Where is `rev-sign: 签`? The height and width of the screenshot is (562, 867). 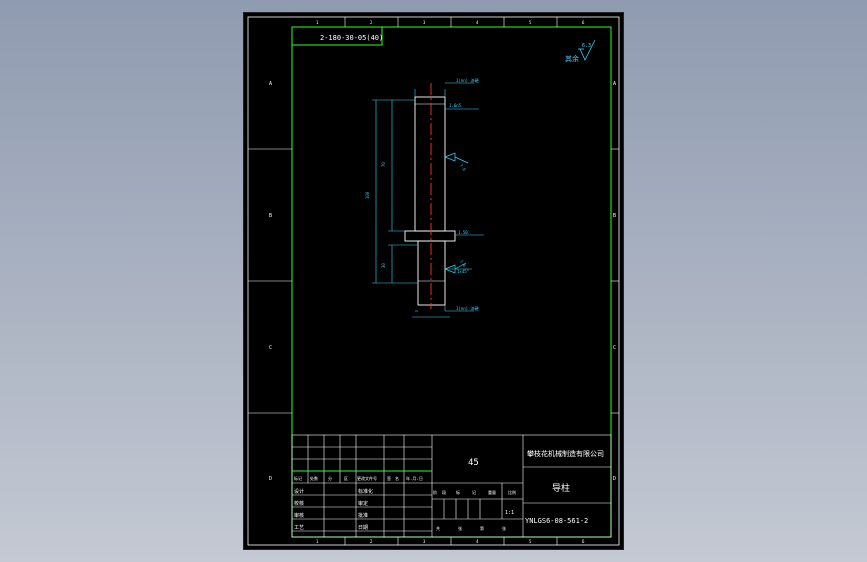 rev-sign: 签 is located at coordinates (389, 478).